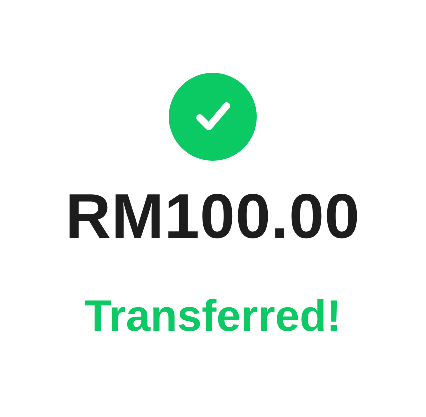 This screenshot has width=426, height=417. I want to click on amount: RM100.00, so click(213, 217).